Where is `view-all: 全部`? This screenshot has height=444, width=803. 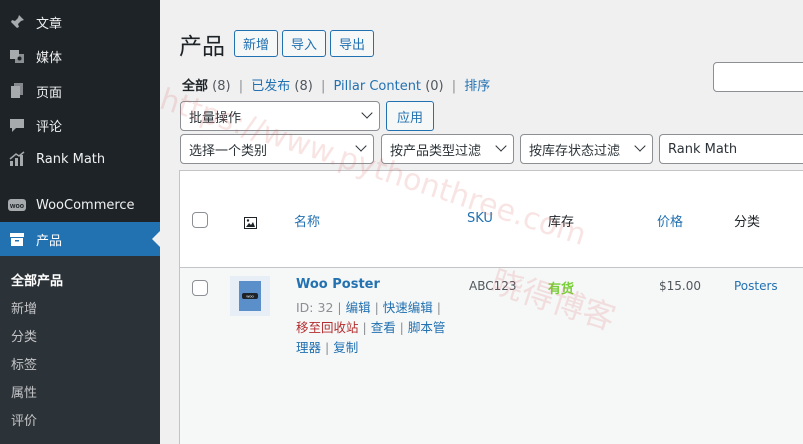 view-all: 全部 is located at coordinates (195, 86).